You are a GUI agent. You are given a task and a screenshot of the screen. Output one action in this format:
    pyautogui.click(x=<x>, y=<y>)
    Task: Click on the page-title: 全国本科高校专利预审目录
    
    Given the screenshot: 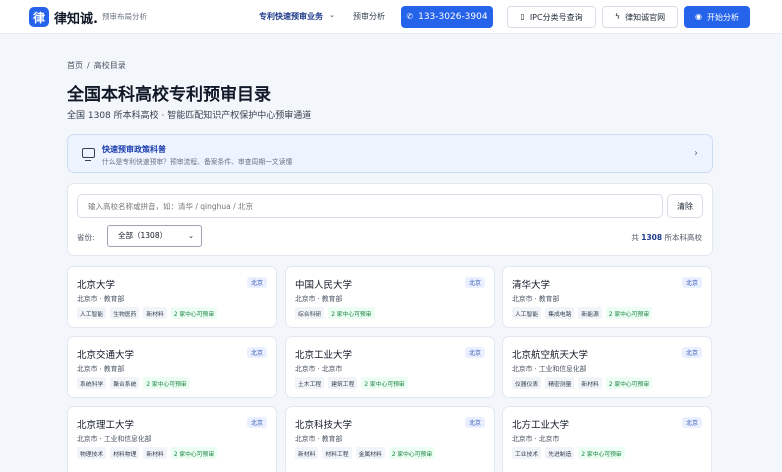 What is the action you would take?
    pyautogui.click(x=169, y=95)
    